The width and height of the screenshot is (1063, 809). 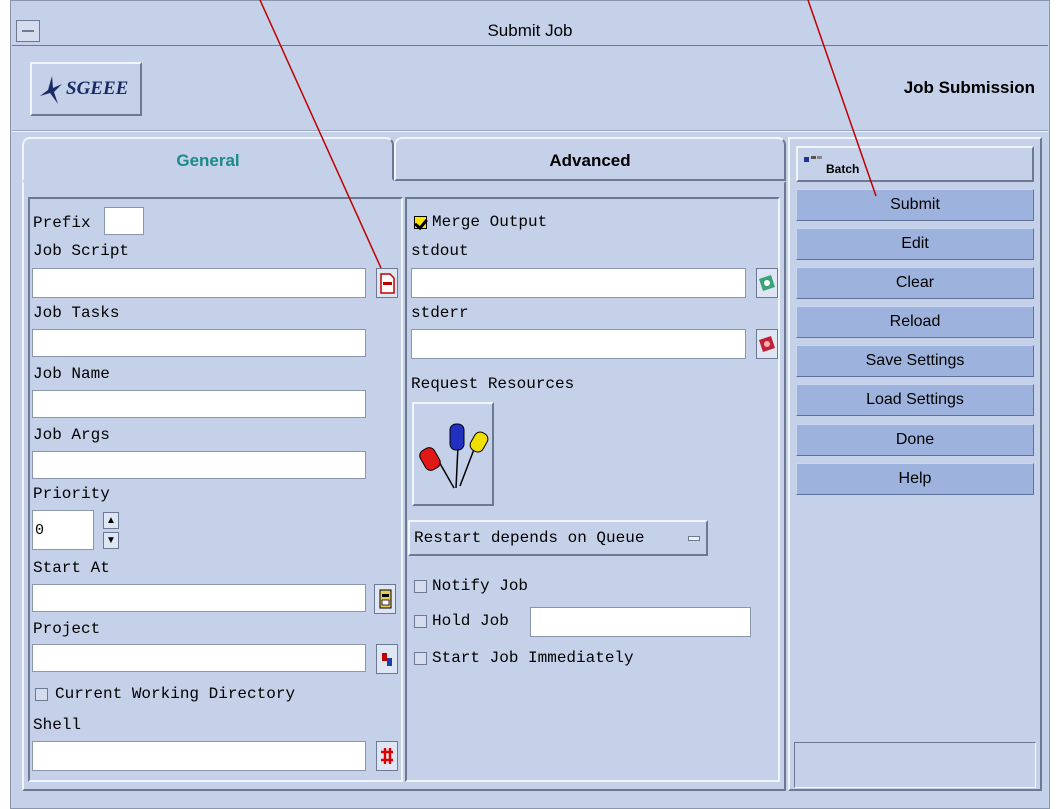 I want to click on stderr-browse-button, so click(x=767, y=344).